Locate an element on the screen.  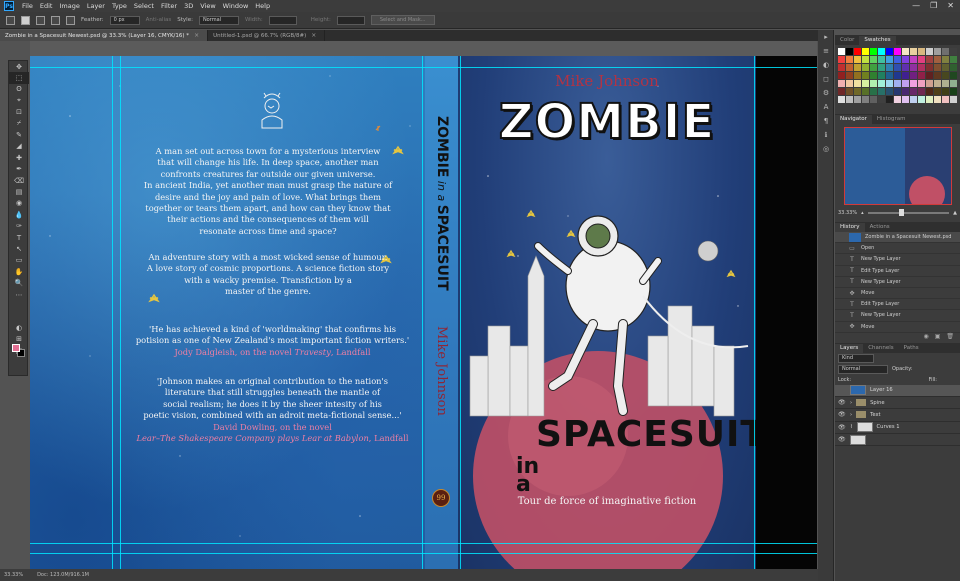
menu-layer: Layer is located at coordinates (96, 6).